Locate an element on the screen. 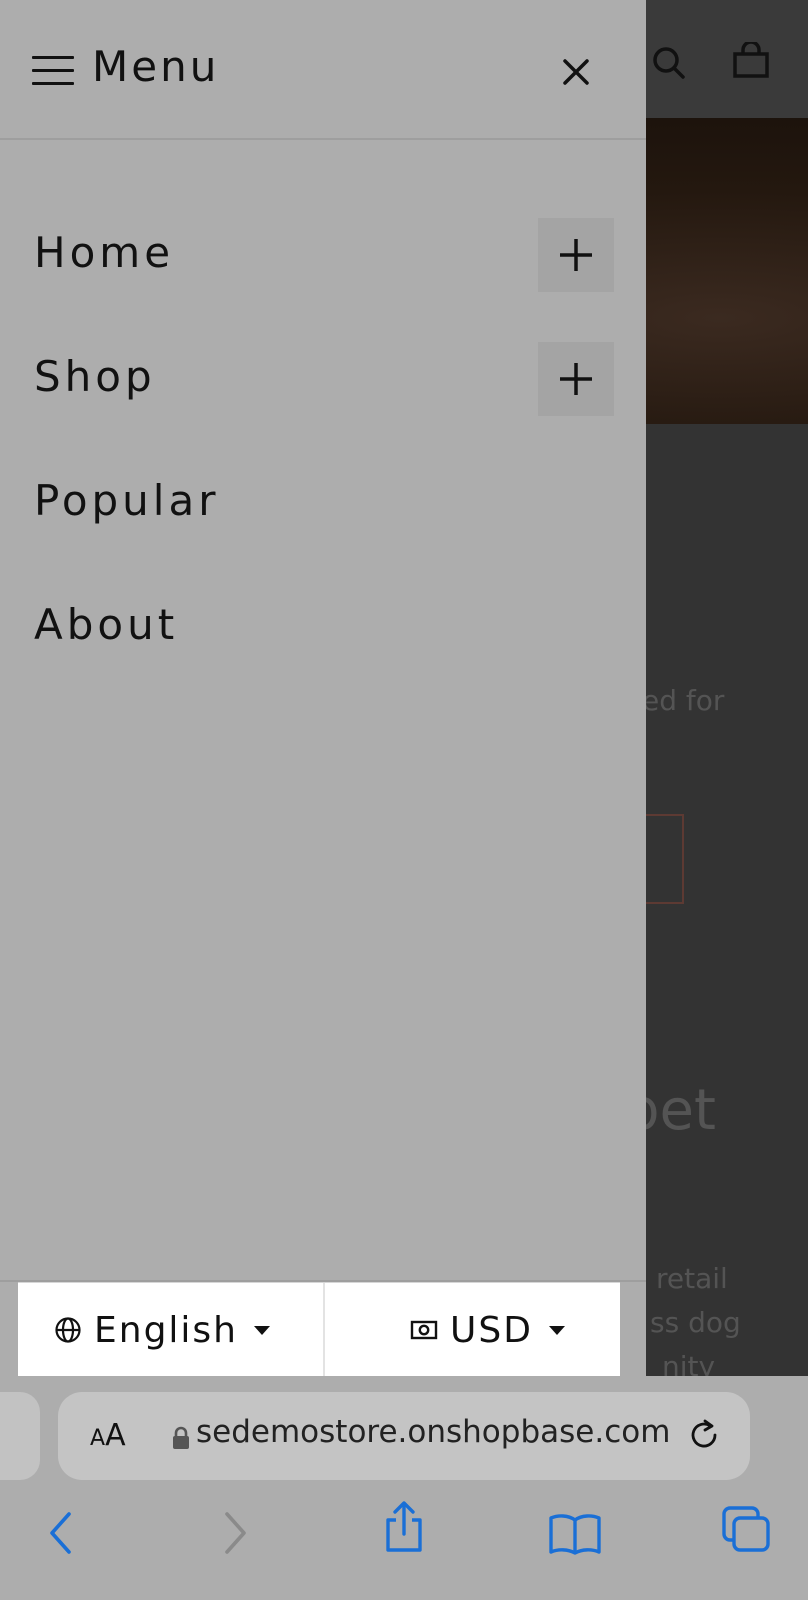  bookmarks-icon is located at coordinates (575, 1534).